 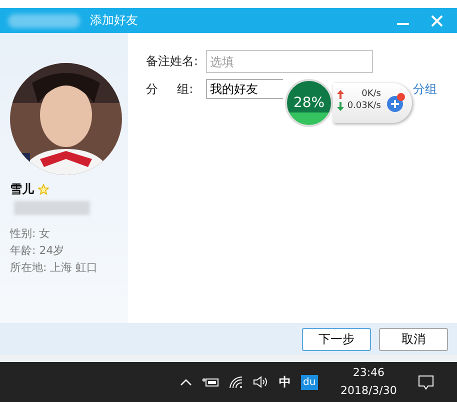 I want to click on window-title: 添加好友, so click(x=114, y=20).